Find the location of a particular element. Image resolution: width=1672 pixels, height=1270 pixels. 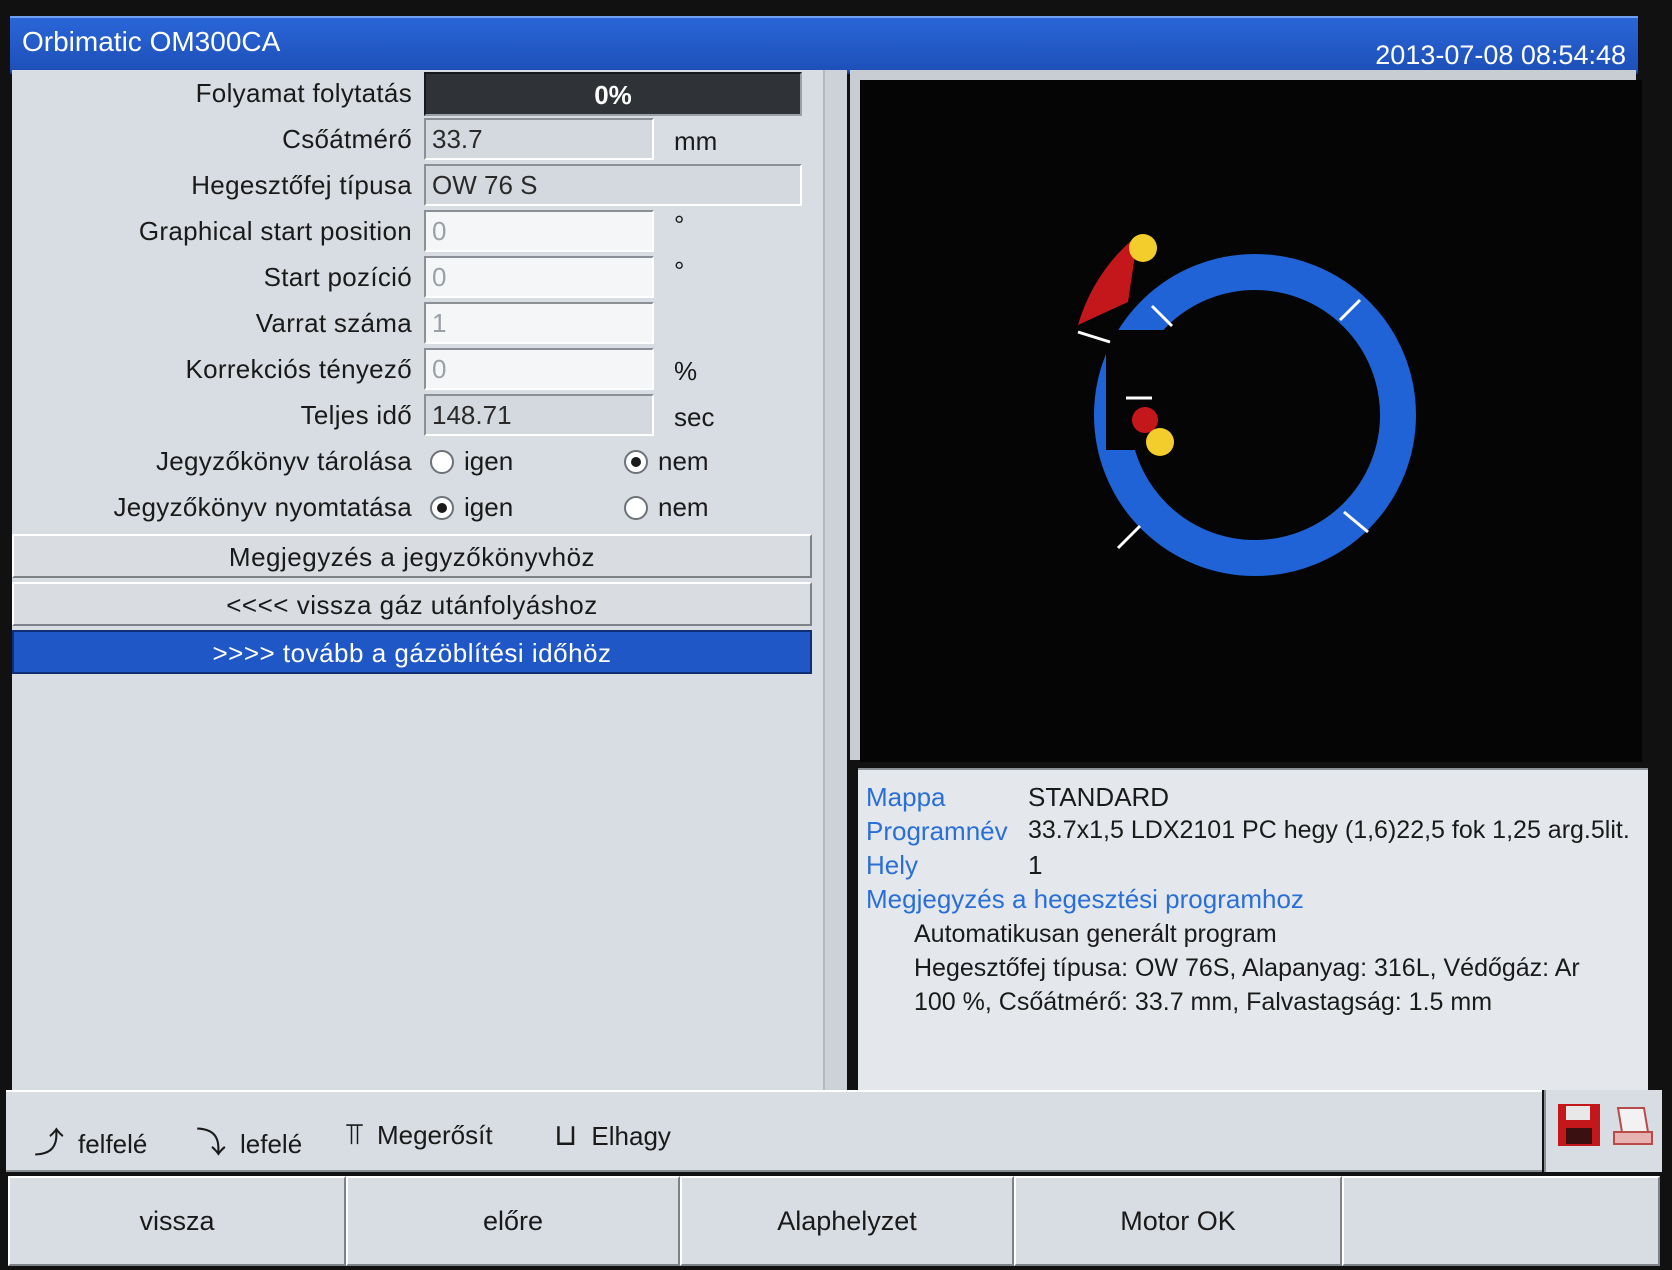

print-protocol-row: Jegyzőkönyv nyomtatása igen nem is located at coordinates (412, 509).